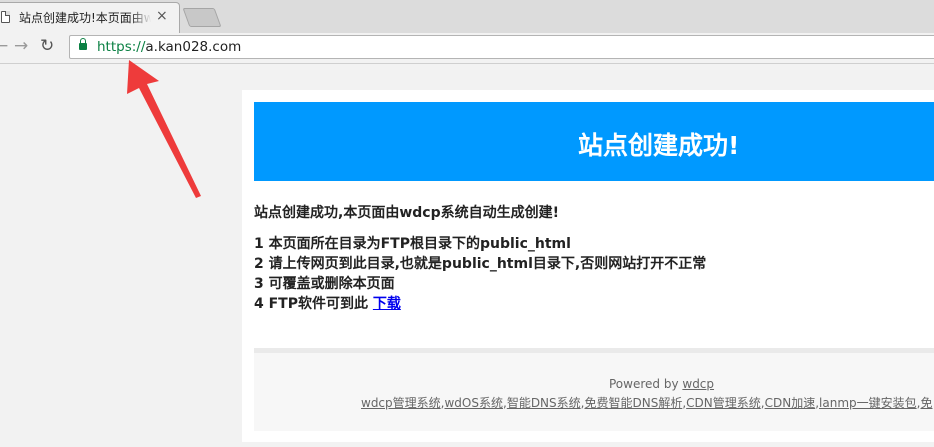  Describe the element at coordinates (723, 403) in the screenshot. I see `footer-link: CDN管理系统` at that location.